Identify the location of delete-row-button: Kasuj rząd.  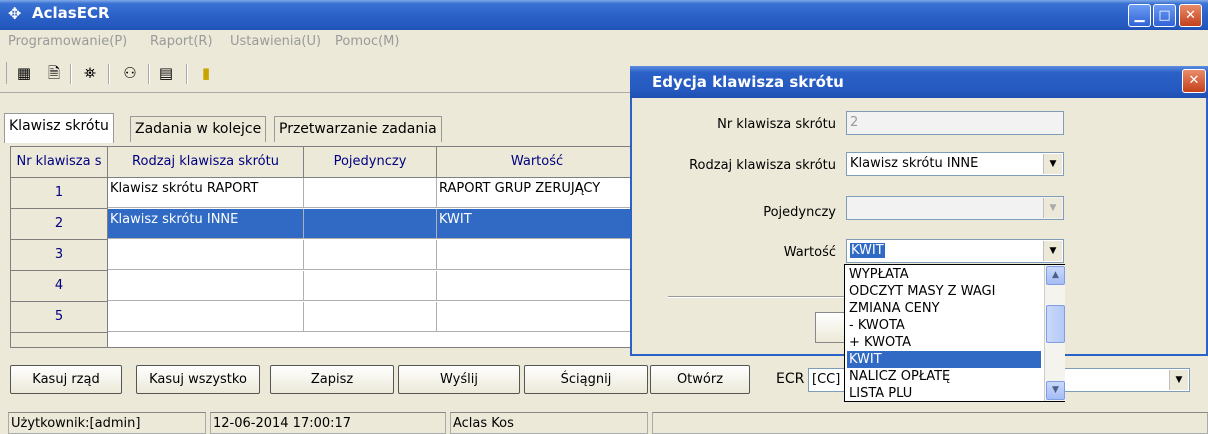
(66, 379).